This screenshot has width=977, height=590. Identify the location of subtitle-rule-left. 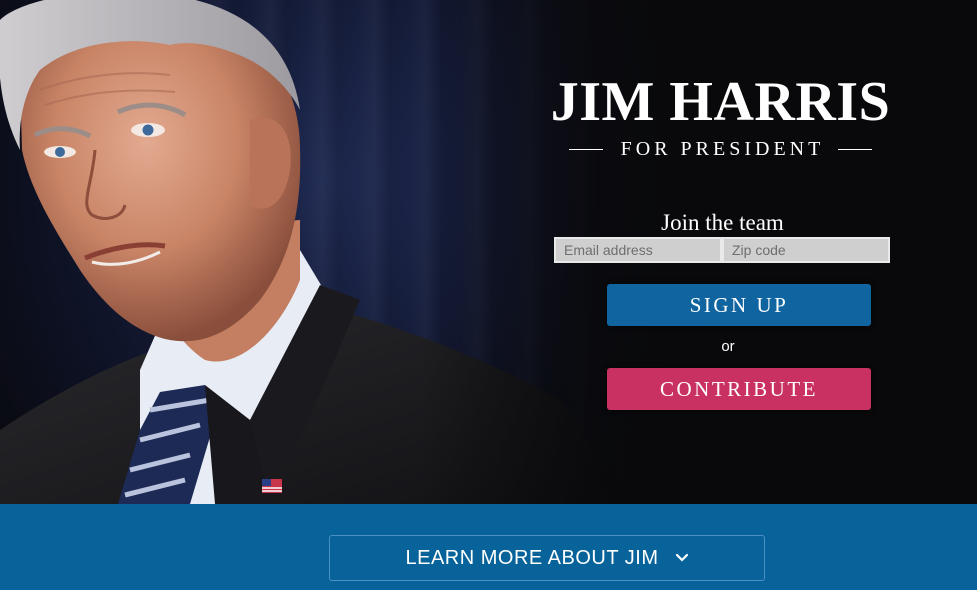
(585, 149).